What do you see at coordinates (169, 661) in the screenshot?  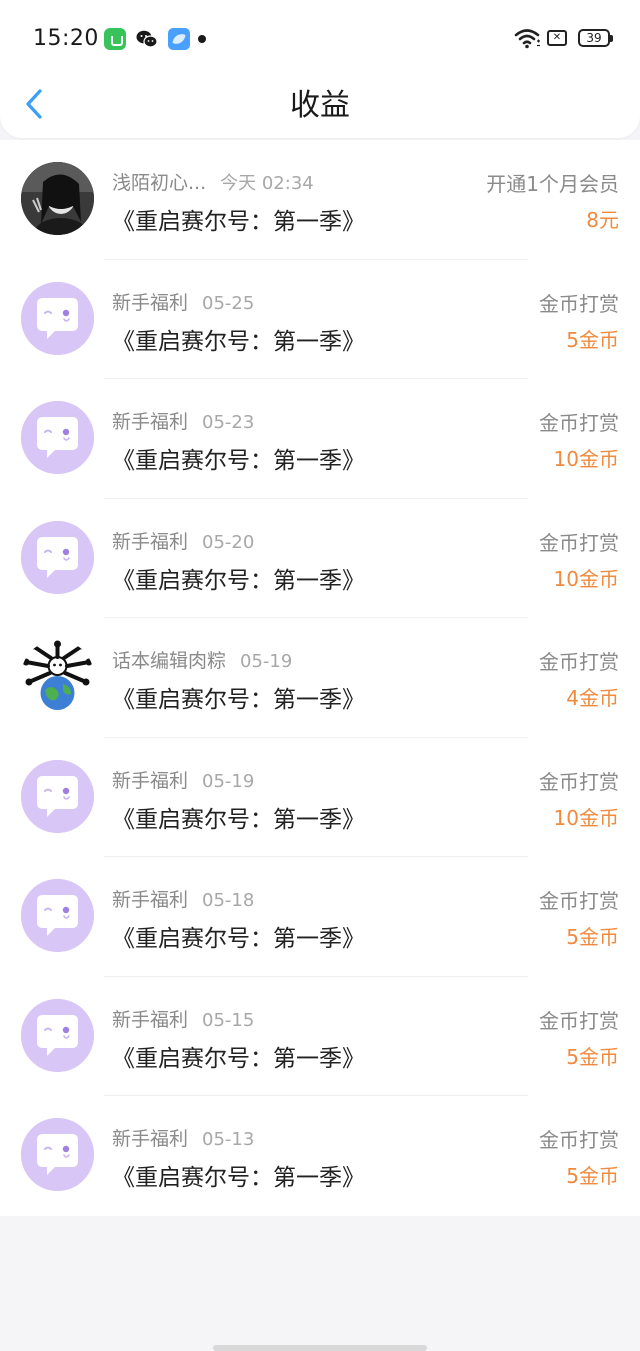 I see `sender-name: 话本编辑肉粽` at bounding box center [169, 661].